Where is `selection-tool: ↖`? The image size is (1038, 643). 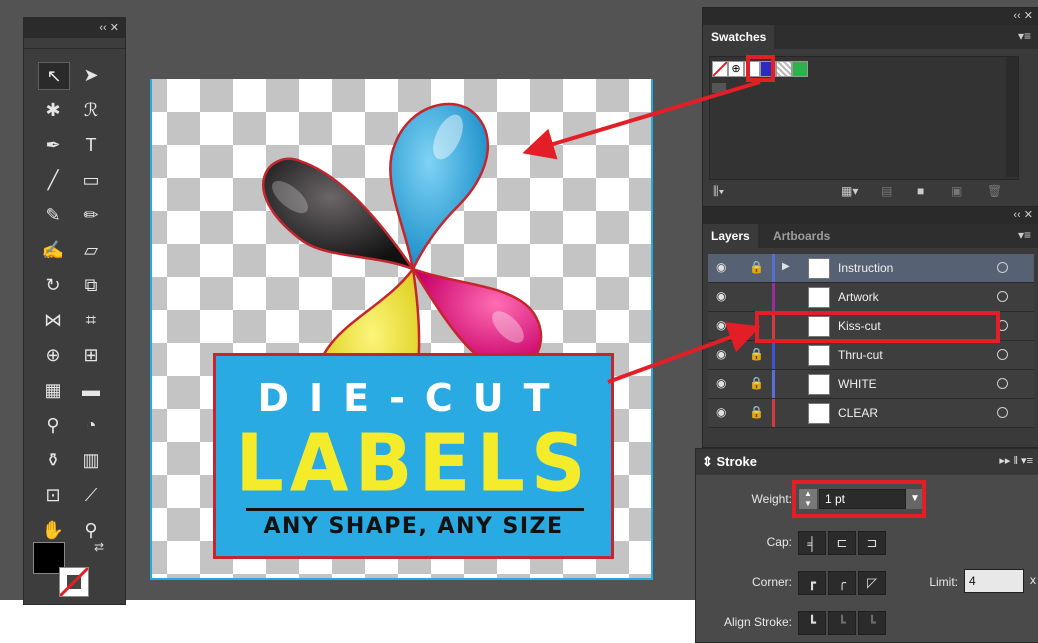
selection-tool: ↖ is located at coordinates (54, 76).